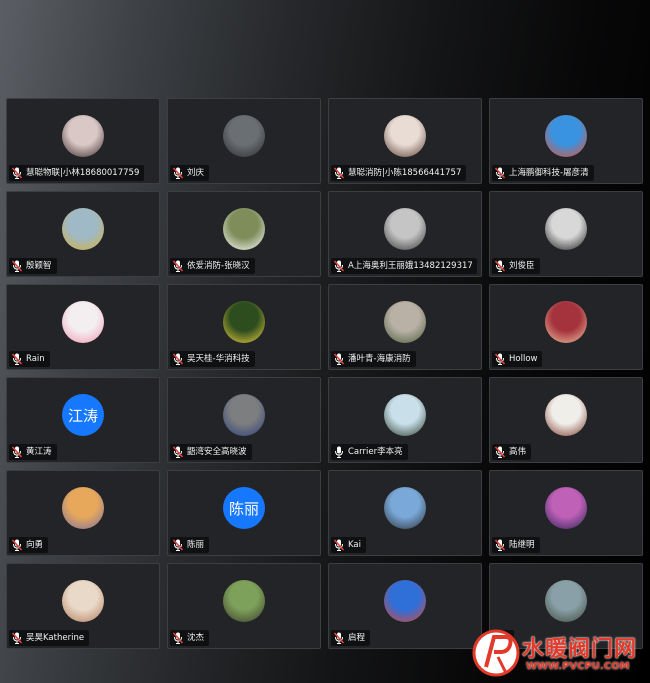 Image resolution: width=650 pixels, height=683 pixels. I want to click on participant-name-bar: 向勇, so click(29, 545).